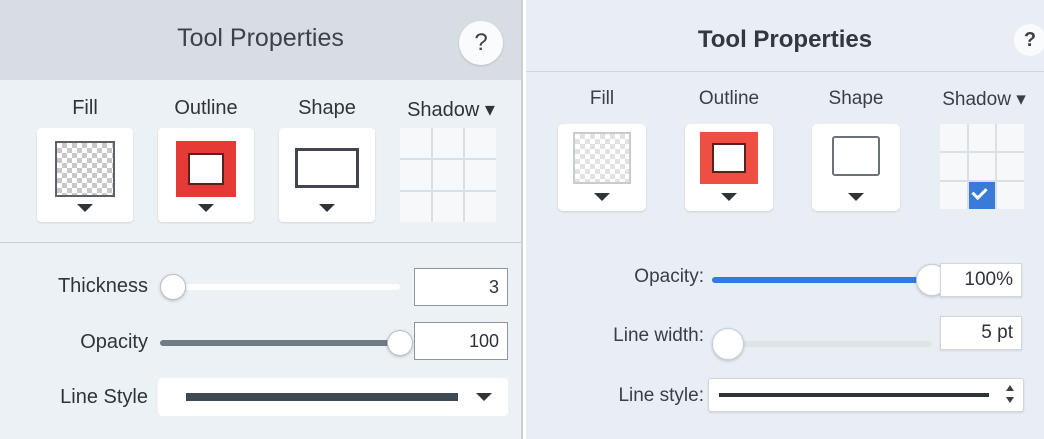 Image resolution: width=1044 pixels, height=439 pixels. I want to click on checkmark-icon, so click(982, 195).